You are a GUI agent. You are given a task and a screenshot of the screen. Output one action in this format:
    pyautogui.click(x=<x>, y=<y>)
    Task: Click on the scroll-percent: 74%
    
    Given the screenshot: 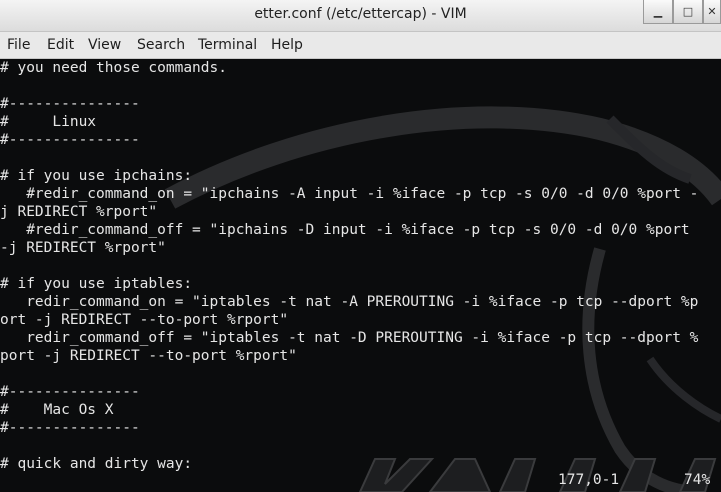 What is the action you would take?
    pyautogui.click(x=697, y=480)
    